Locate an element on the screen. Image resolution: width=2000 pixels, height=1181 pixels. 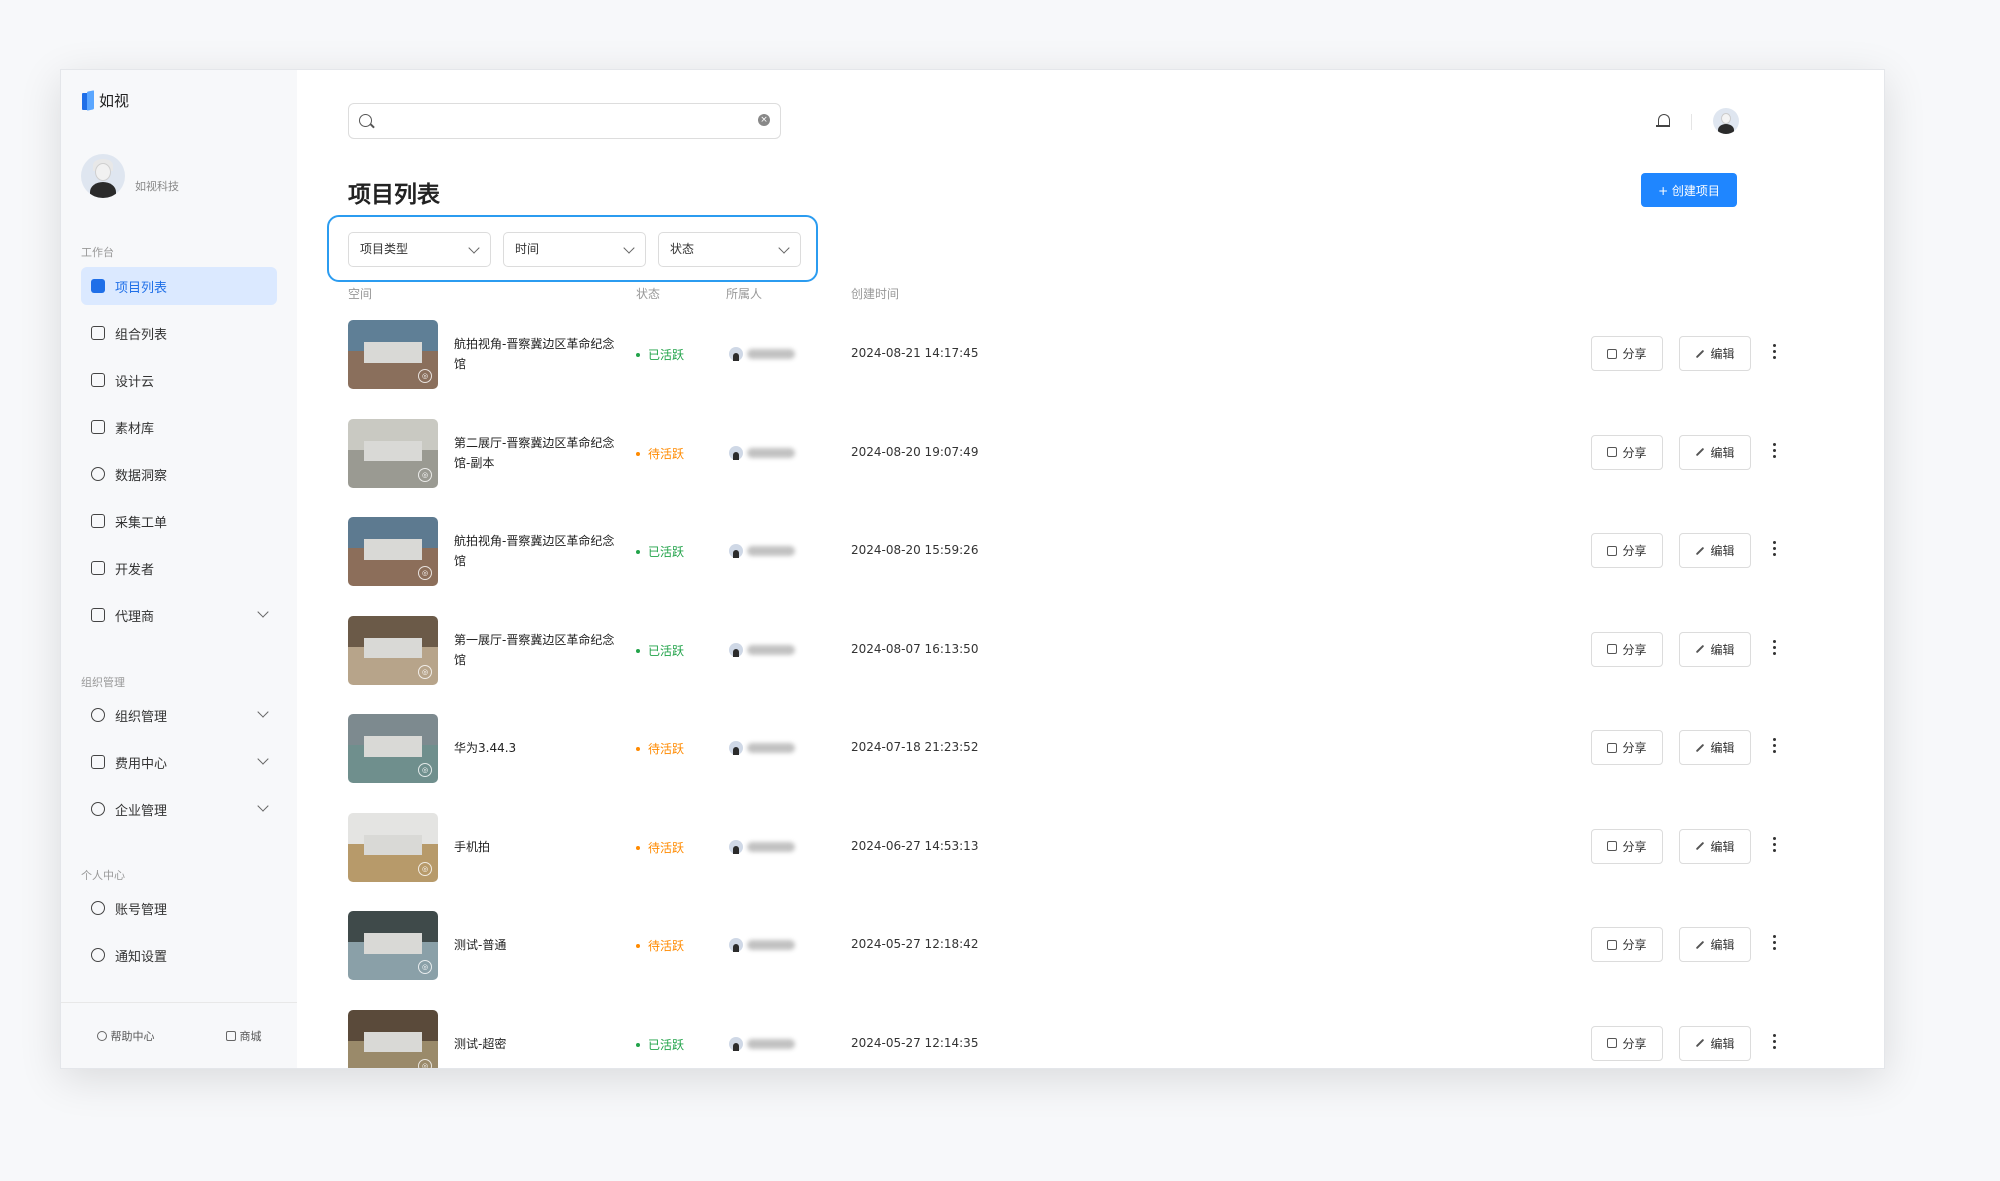
document-icon is located at coordinates (98, 521).